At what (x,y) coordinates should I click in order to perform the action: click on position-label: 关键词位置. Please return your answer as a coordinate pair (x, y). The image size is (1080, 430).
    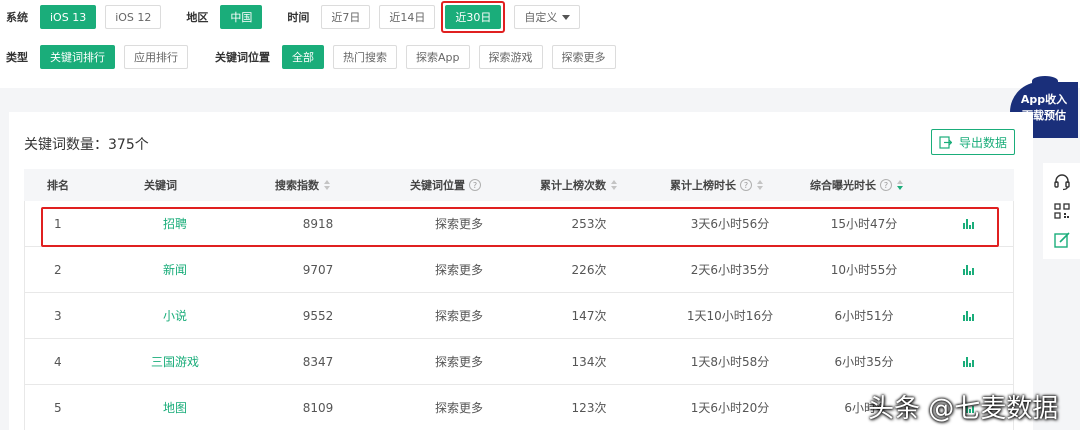
    Looking at the image, I should click on (242, 57).